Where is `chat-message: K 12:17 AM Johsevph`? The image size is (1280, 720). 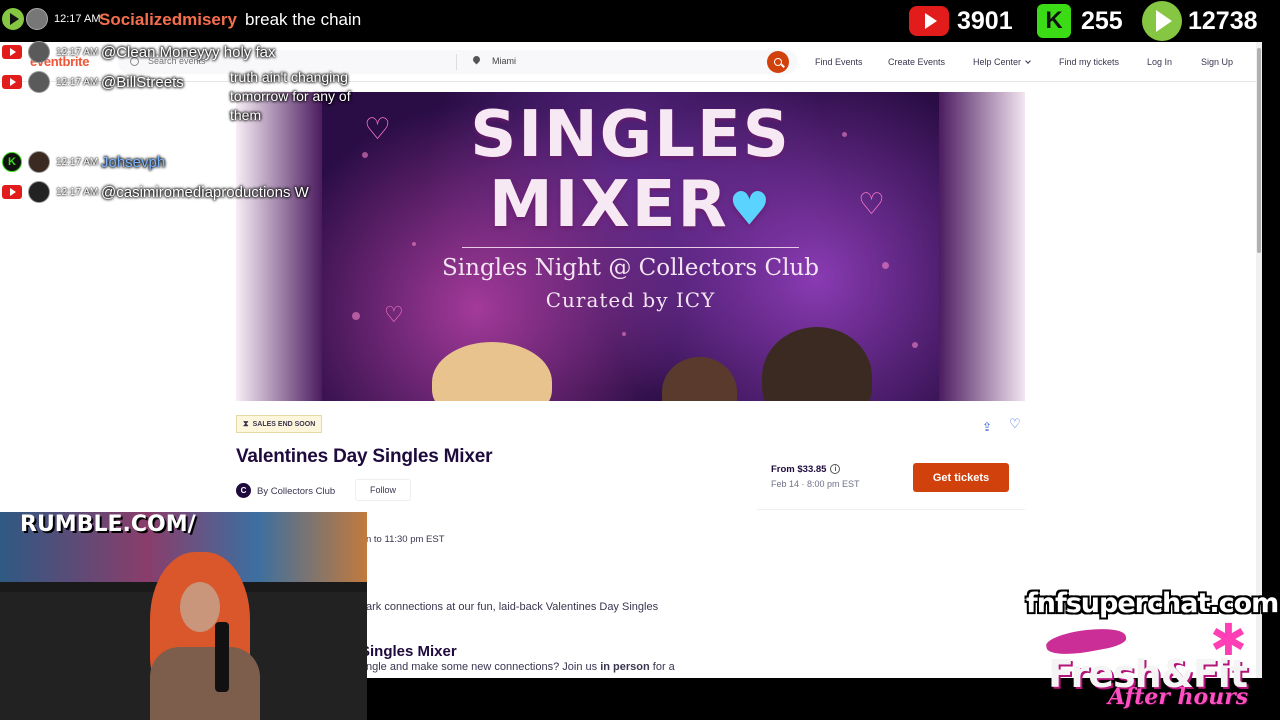
chat-message: K 12:17 AM Johsevph is located at coordinates (117, 162).